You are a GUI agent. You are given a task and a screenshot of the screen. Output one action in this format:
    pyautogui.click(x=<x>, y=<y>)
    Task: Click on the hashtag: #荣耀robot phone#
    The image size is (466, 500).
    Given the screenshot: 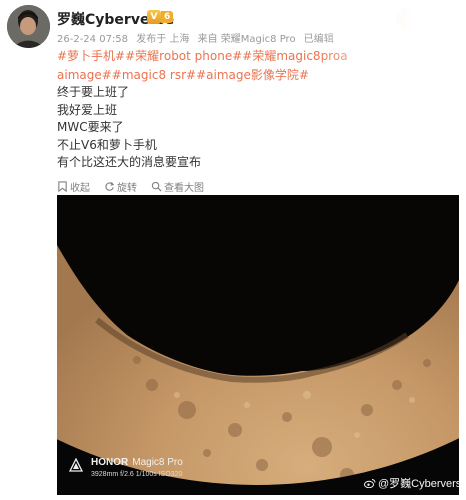 What is the action you would take?
    pyautogui.click(x=183, y=56)
    